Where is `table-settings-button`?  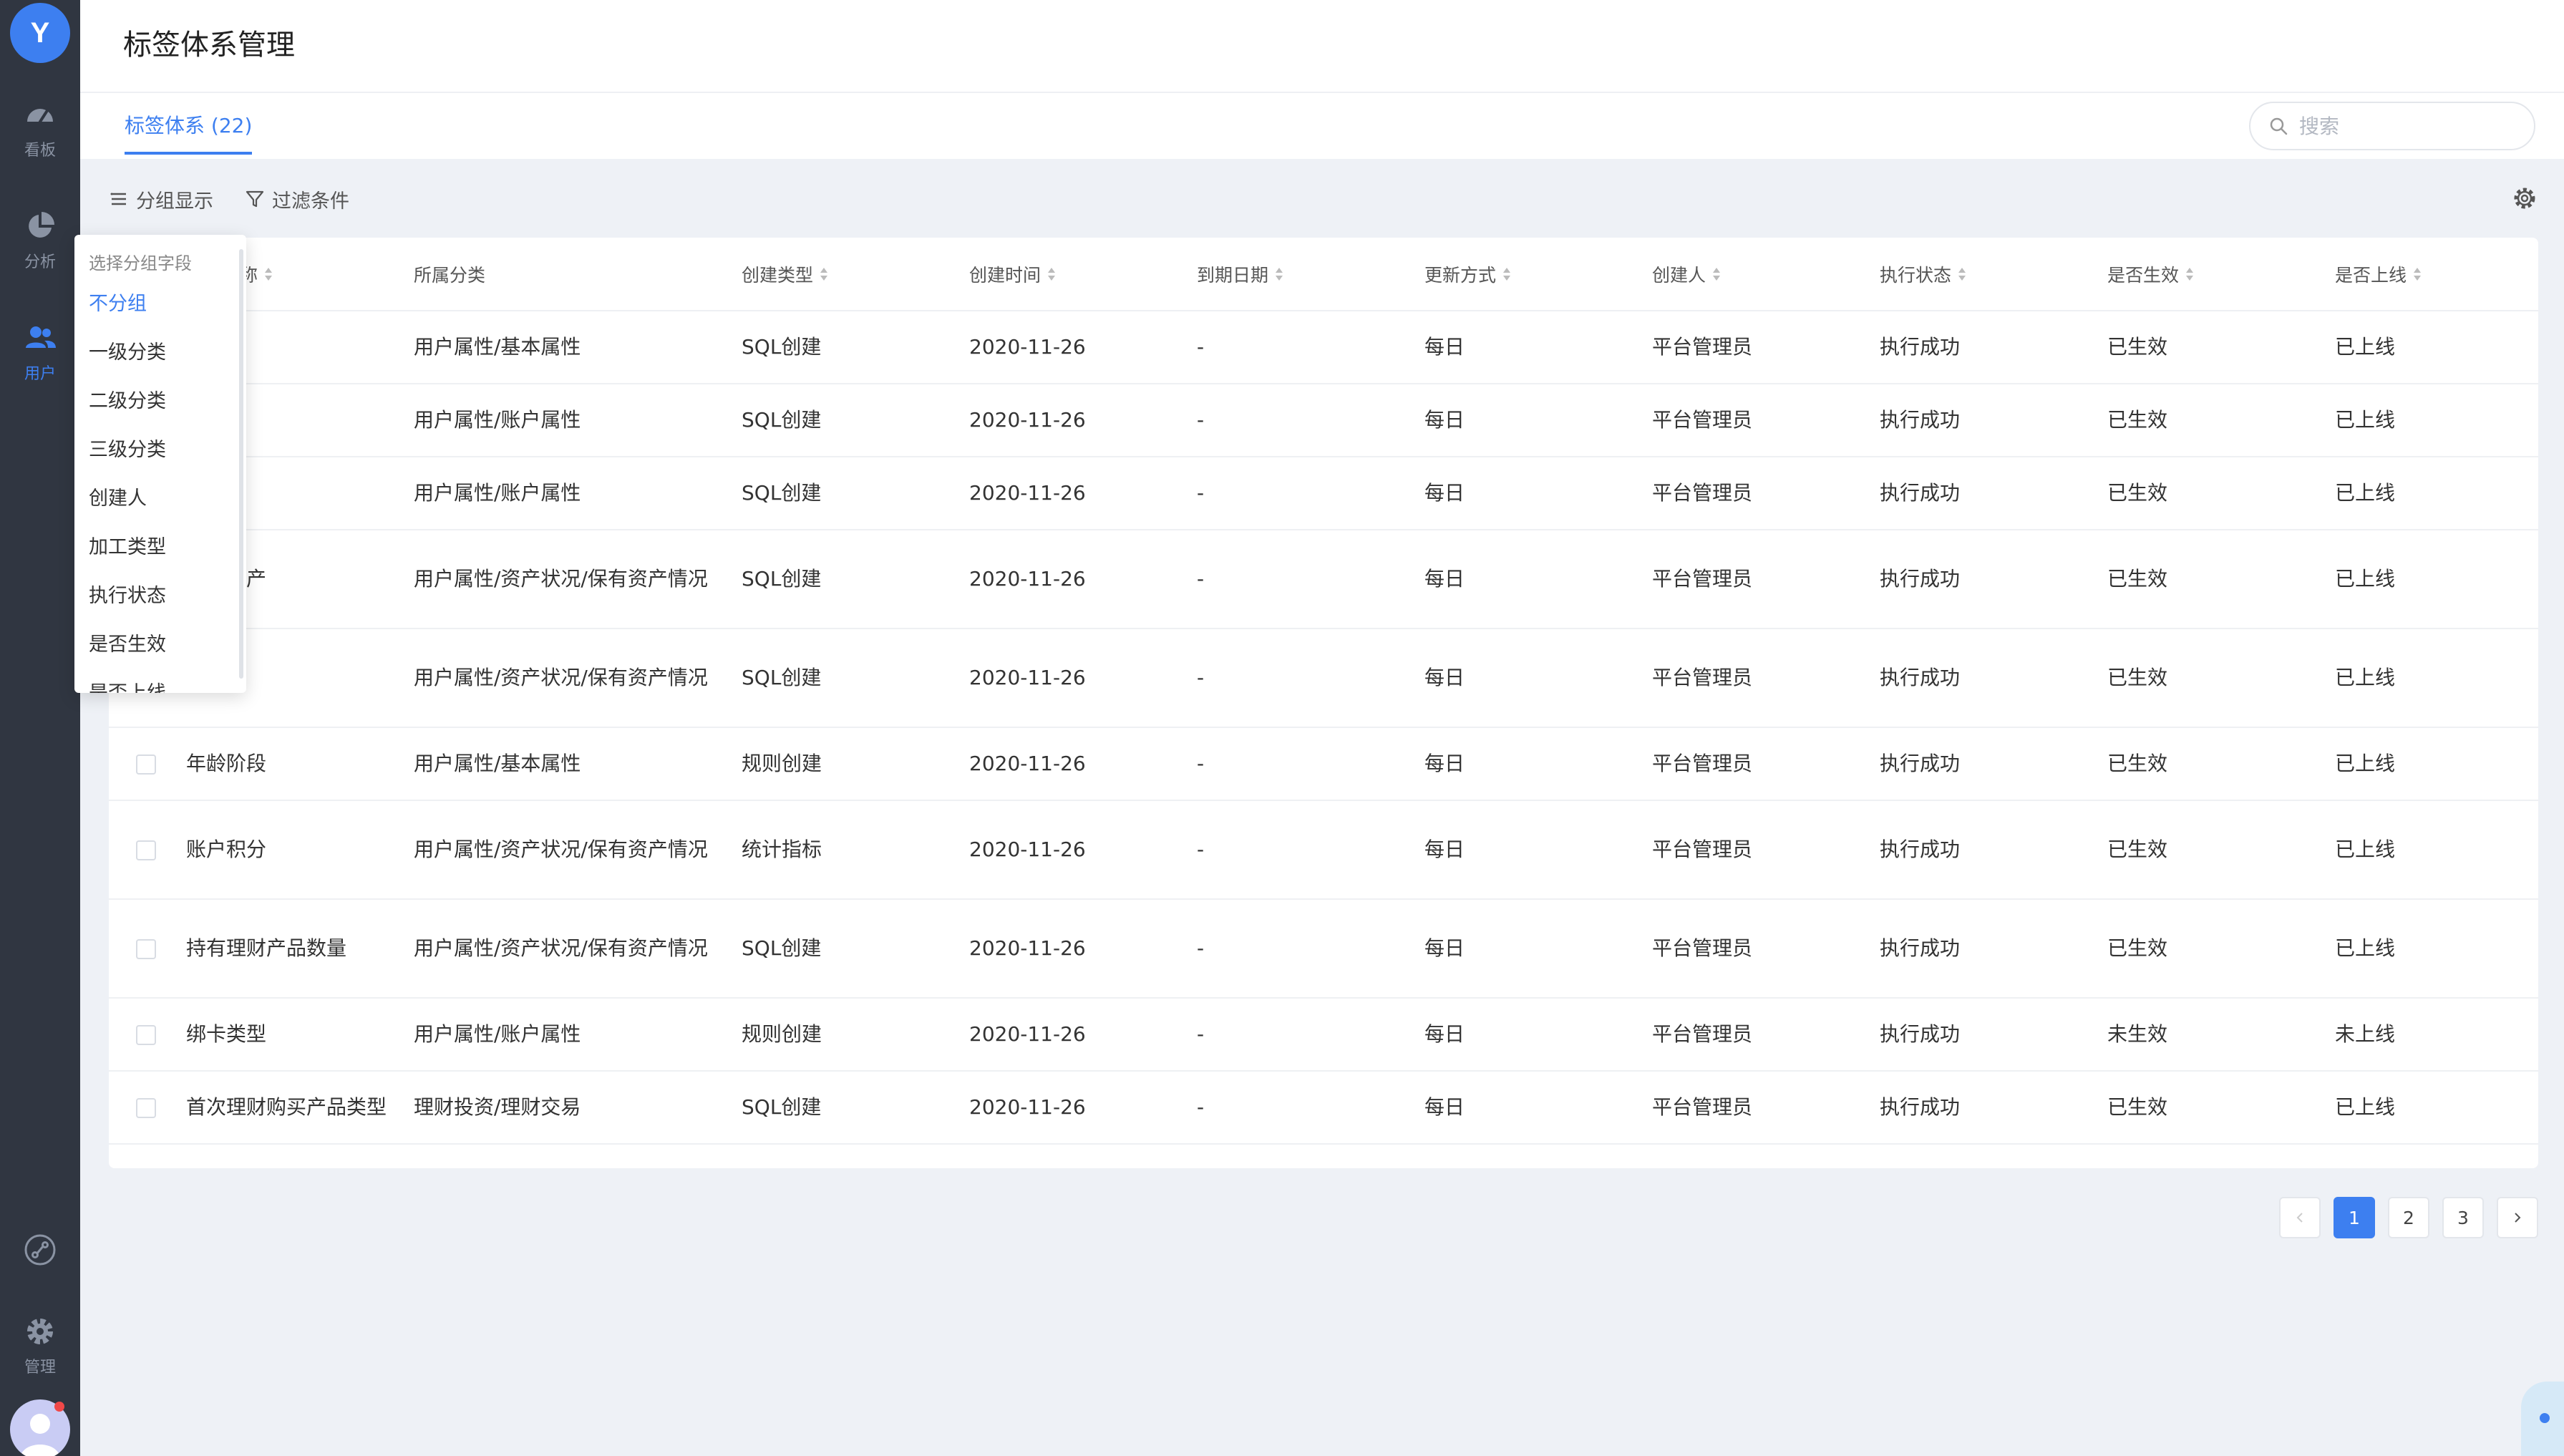
table-settings-button is located at coordinates (2525, 199).